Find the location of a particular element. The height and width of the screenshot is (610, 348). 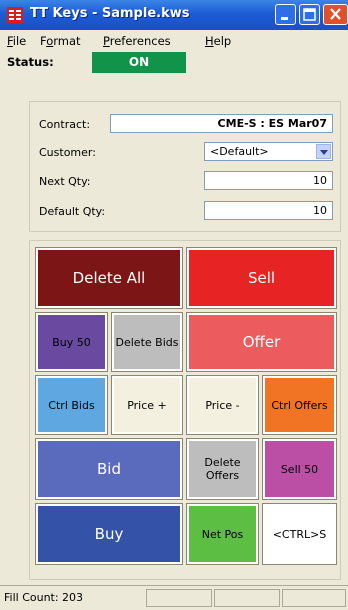

customer-select: <Default> is located at coordinates (268, 151).